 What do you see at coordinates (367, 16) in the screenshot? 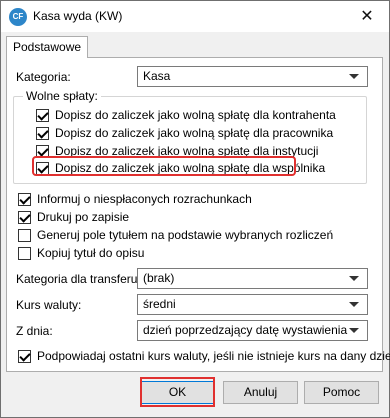
I see `close-icon: ✕` at bounding box center [367, 16].